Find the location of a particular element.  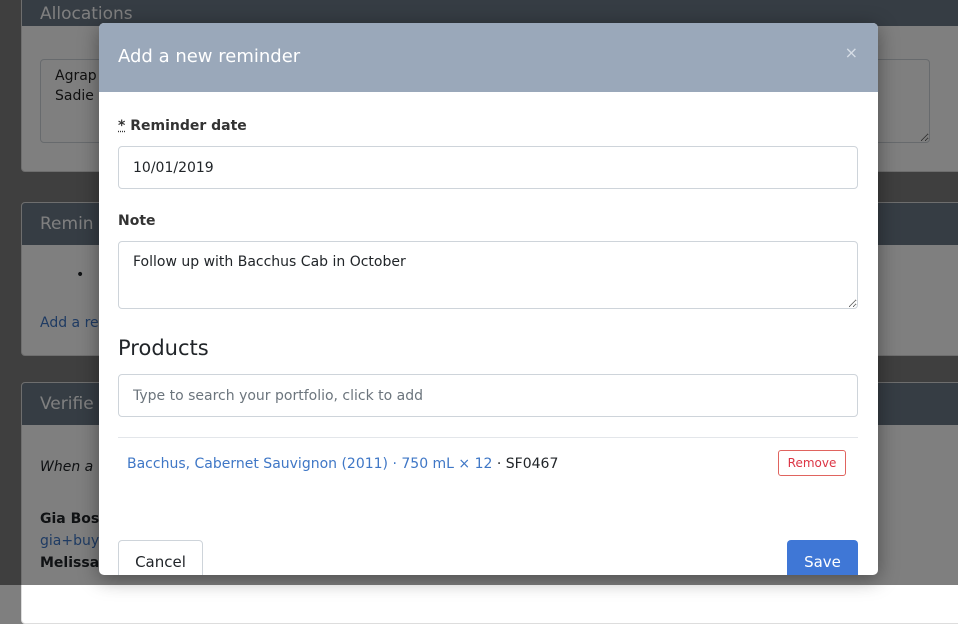

products-title: Products is located at coordinates (163, 348).